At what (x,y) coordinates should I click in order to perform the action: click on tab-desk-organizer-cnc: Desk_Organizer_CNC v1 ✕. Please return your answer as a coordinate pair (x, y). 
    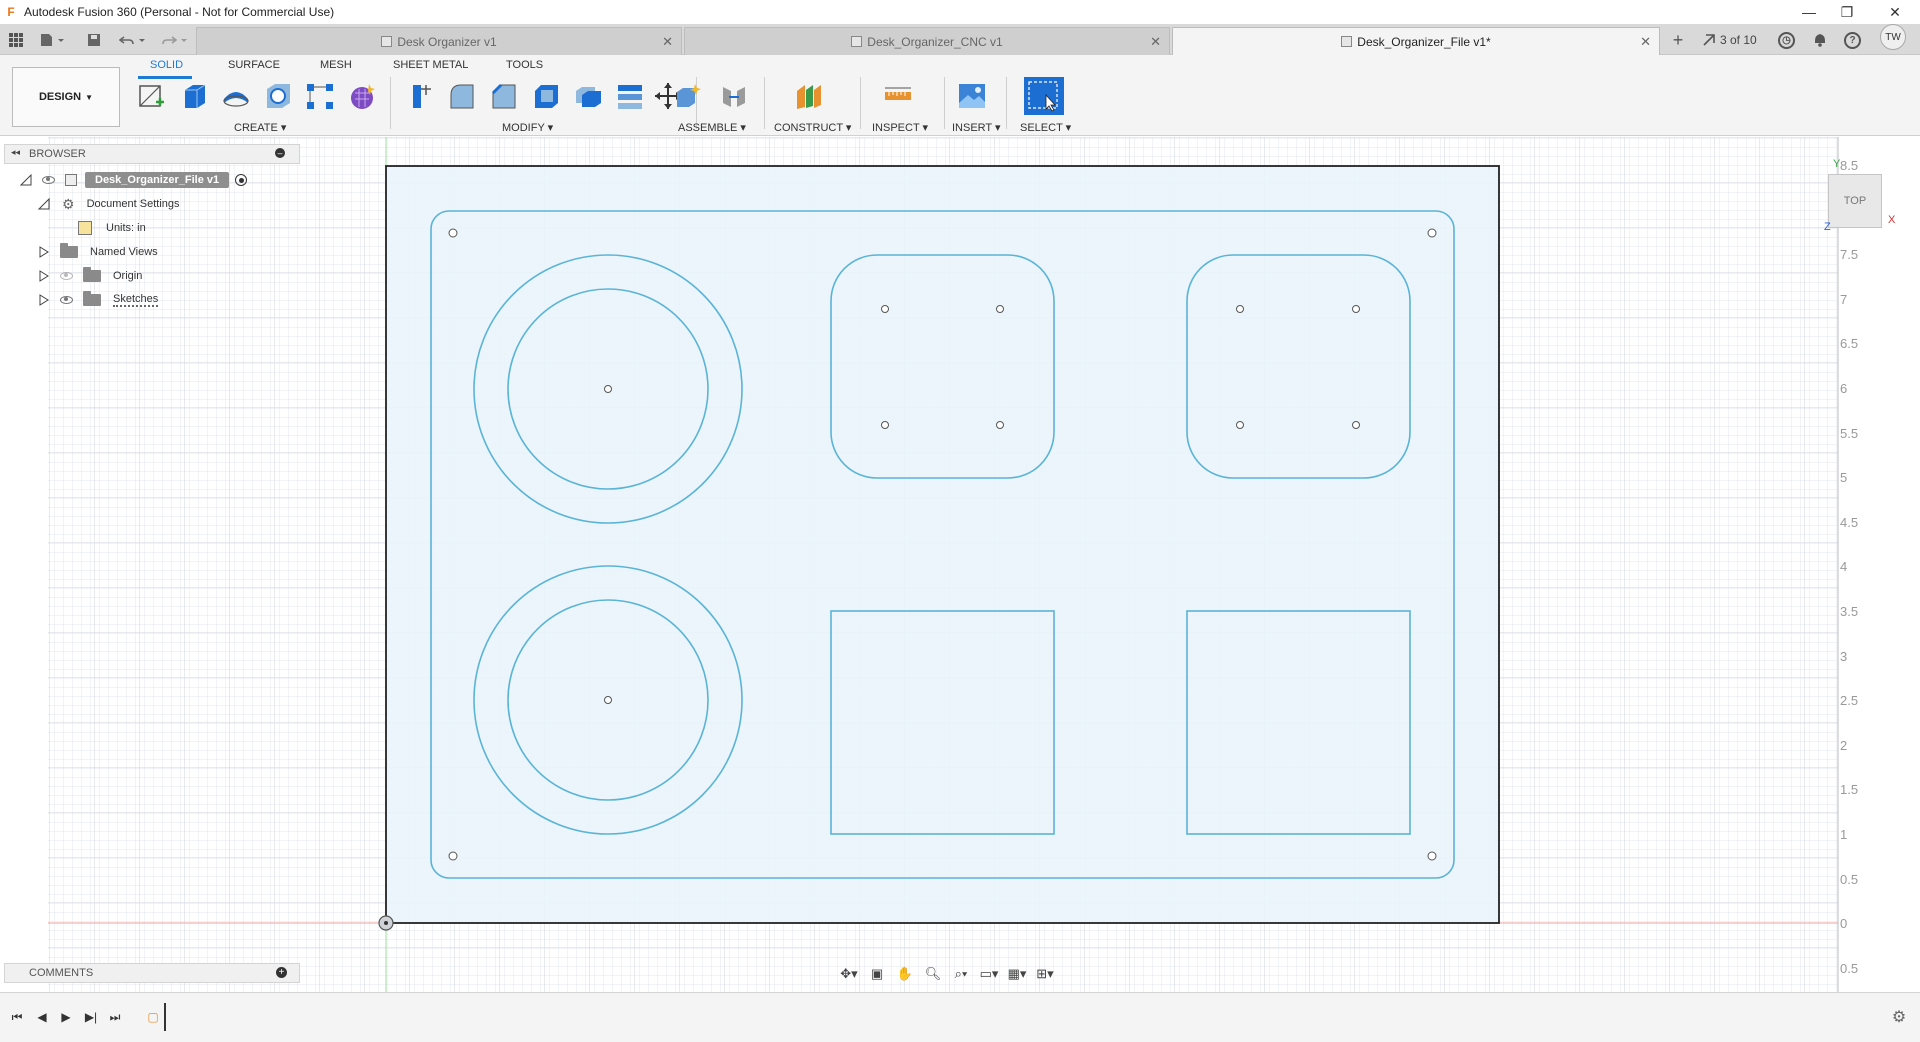
    Looking at the image, I should click on (927, 41).